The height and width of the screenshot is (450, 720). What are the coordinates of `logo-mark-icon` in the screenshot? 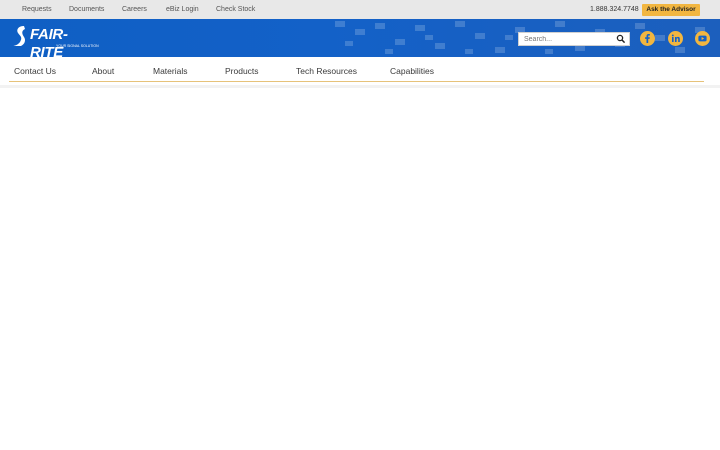 It's located at (19, 36).